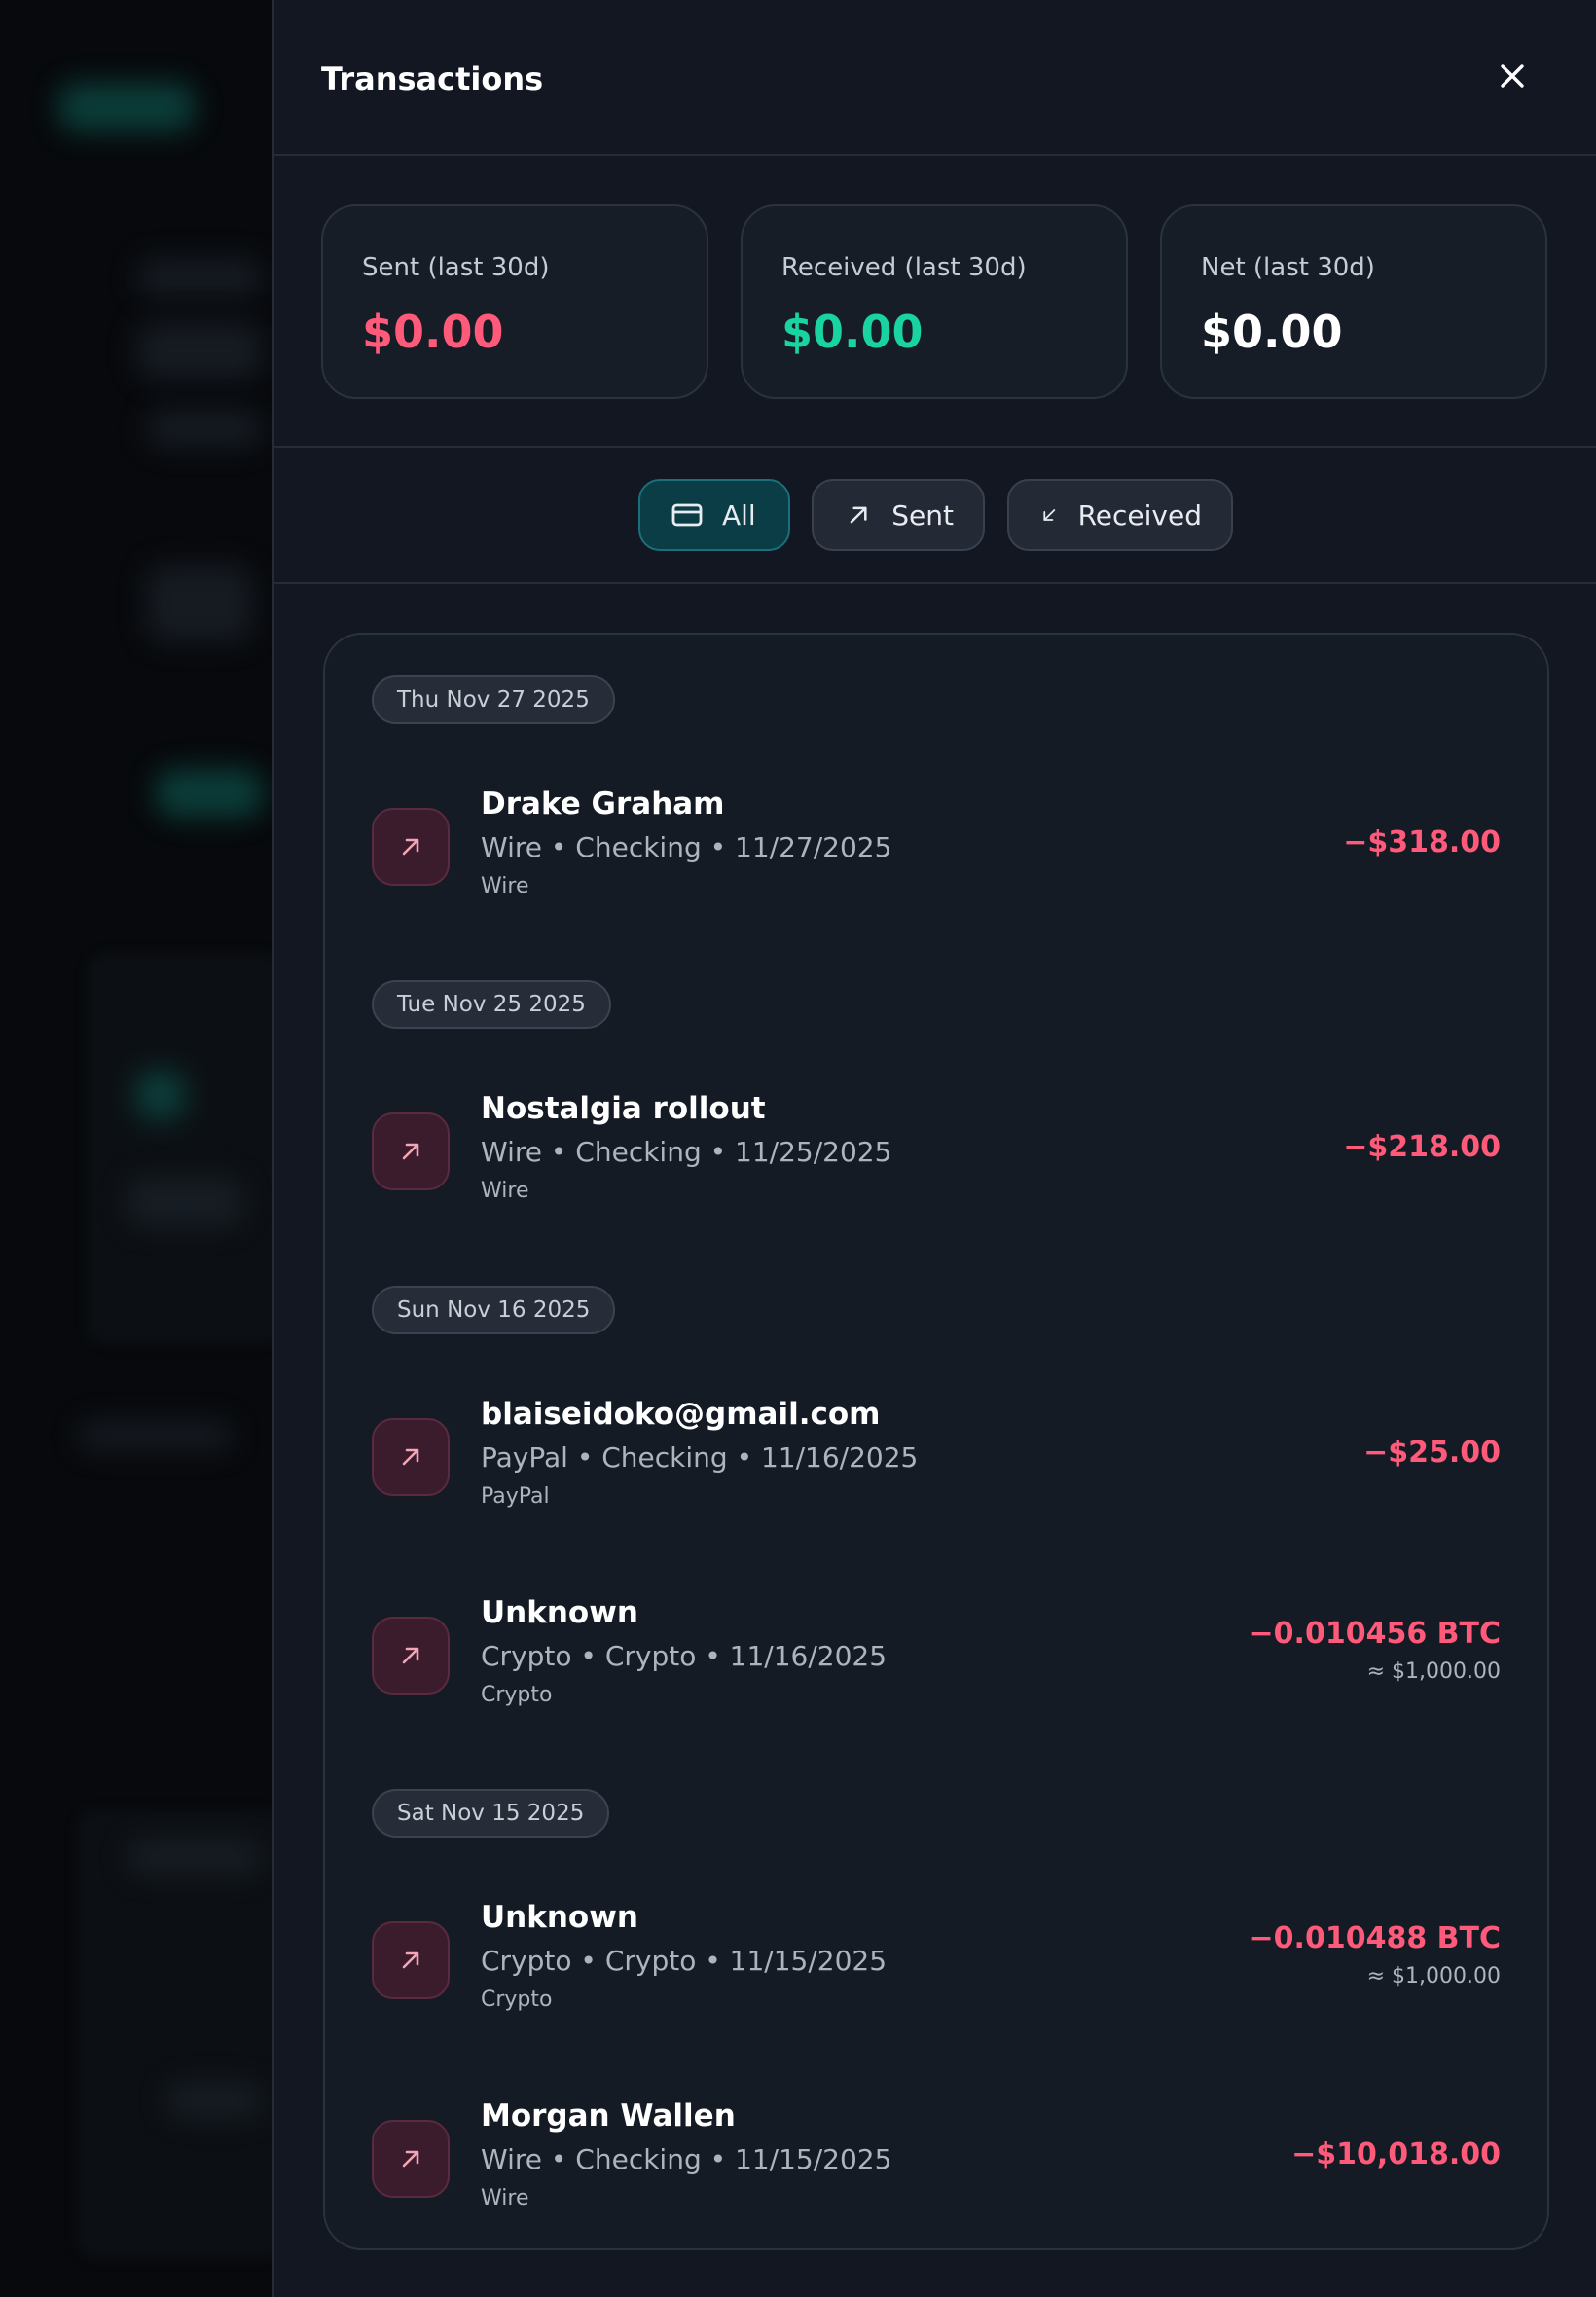 The height and width of the screenshot is (2297, 1596). What do you see at coordinates (684, 1961) in the screenshot?
I see `transaction-meta: Crypto • Crypto • 11/15/2025` at bounding box center [684, 1961].